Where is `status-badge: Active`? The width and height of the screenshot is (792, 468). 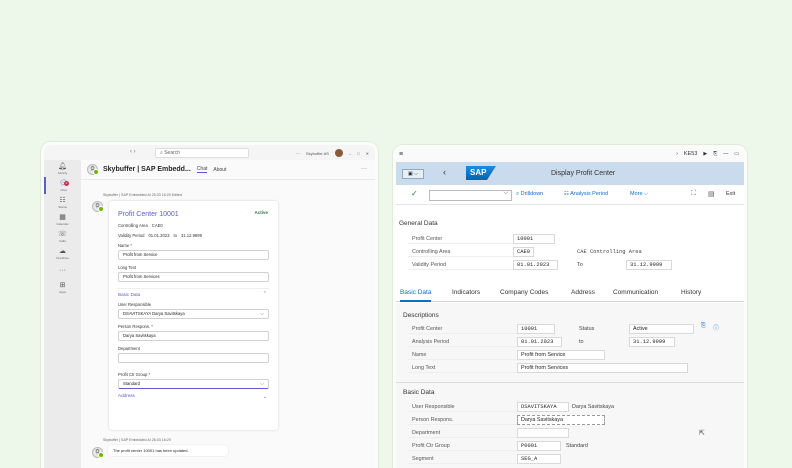 status-badge: Active is located at coordinates (261, 212).